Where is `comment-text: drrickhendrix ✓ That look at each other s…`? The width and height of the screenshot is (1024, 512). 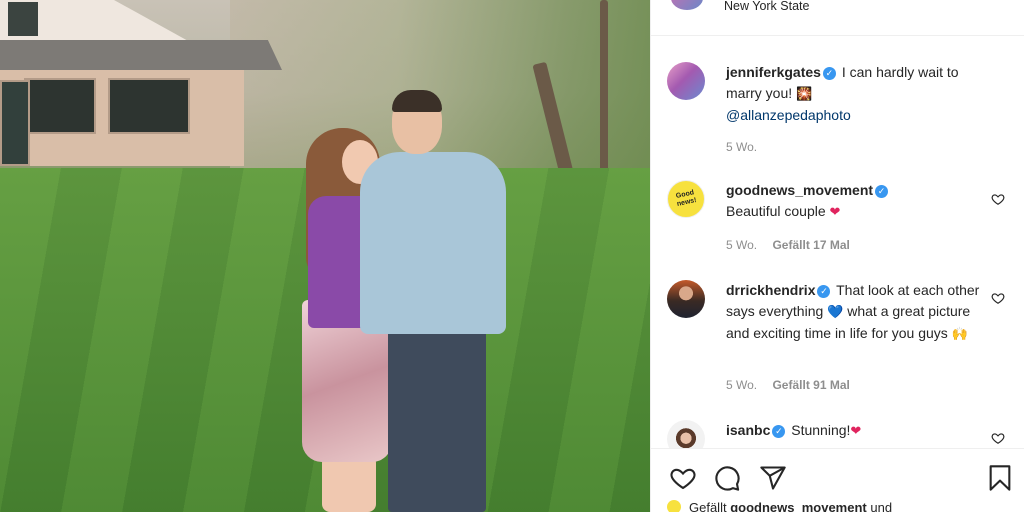
comment-text: drrickhendrix ✓ That look at each other s… is located at coordinates (857, 313).